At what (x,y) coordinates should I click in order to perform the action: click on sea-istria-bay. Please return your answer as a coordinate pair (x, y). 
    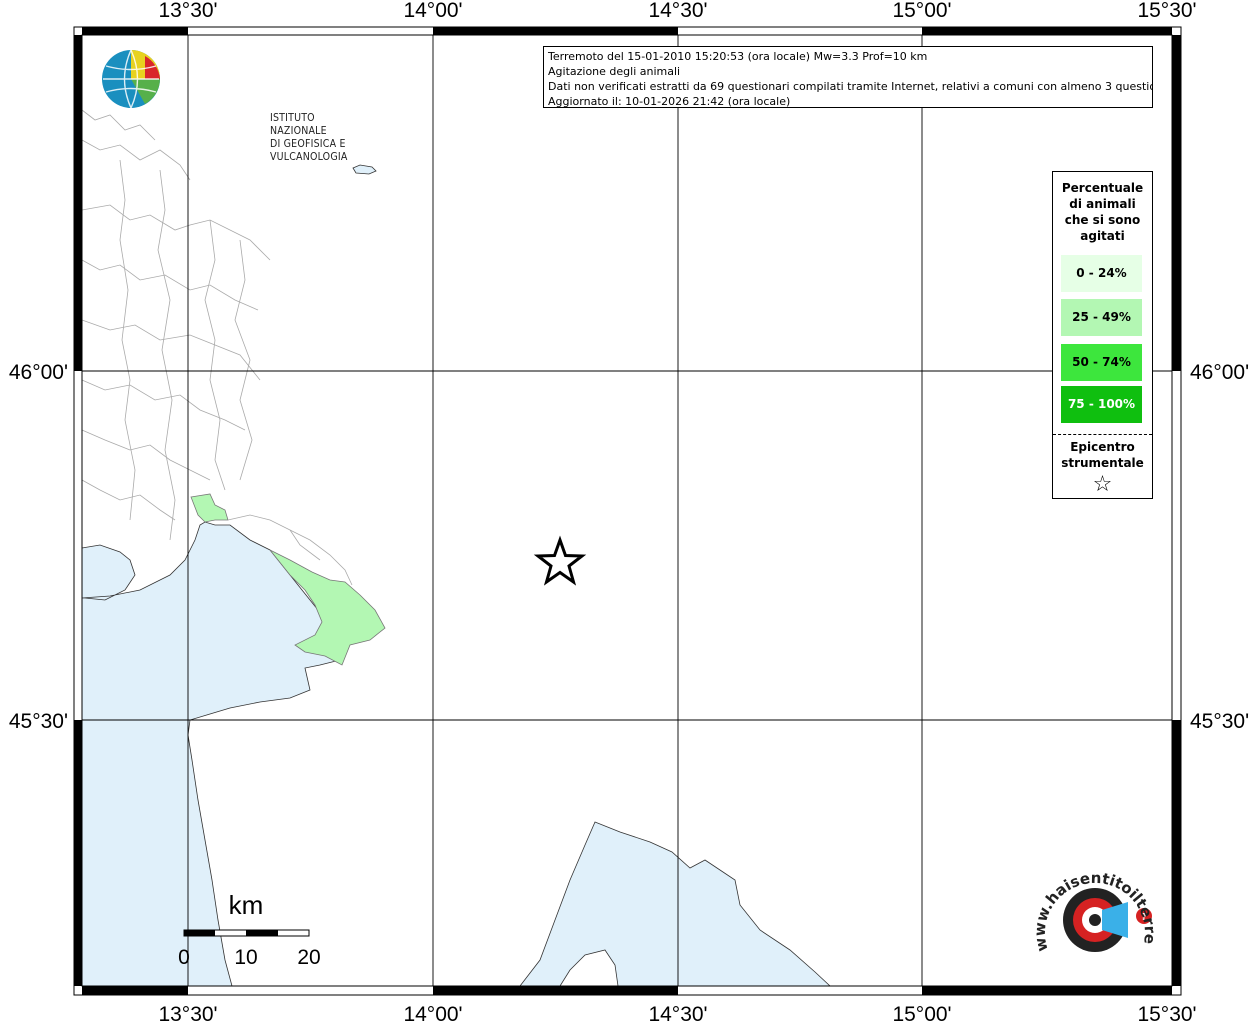
    Looking at the image, I should click on (675, 904).